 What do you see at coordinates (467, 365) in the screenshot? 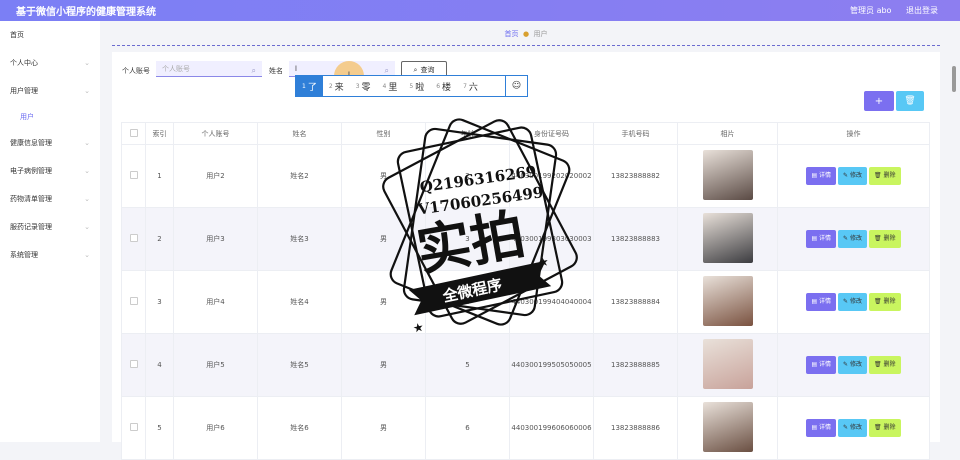
I see `cell-age: 5` at bounding box center [467, 365].